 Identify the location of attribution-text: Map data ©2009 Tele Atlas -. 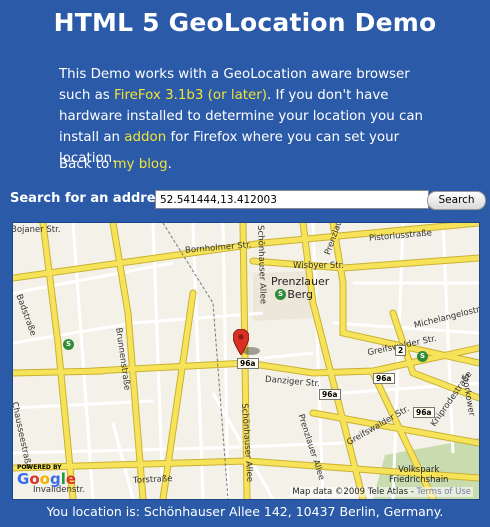
(353, 492).